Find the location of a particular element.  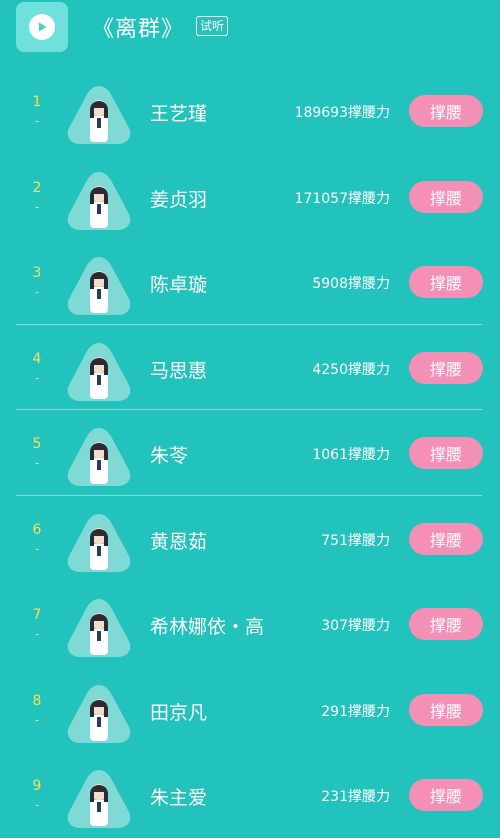

rank-number: 8 is located at coordinates (37, 700).